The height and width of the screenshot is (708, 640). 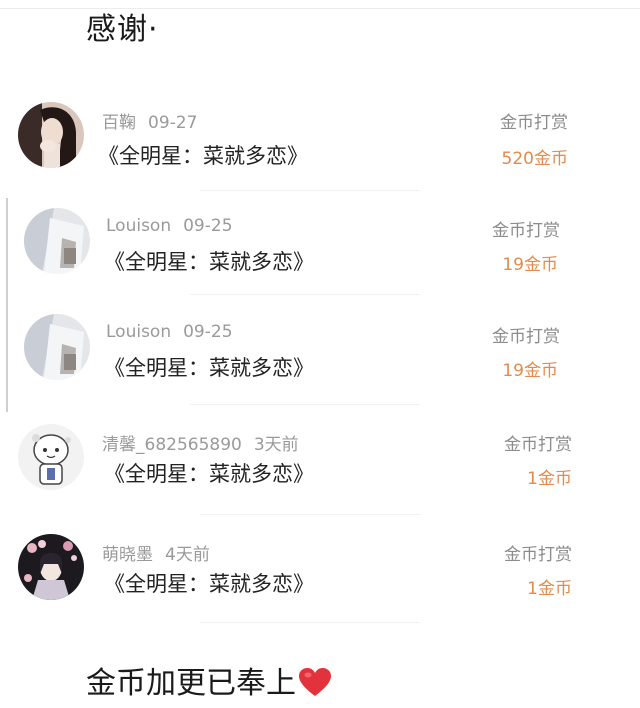 I want to click on reward-meta: 百鞠 09-27, so click(x=149, y=120).